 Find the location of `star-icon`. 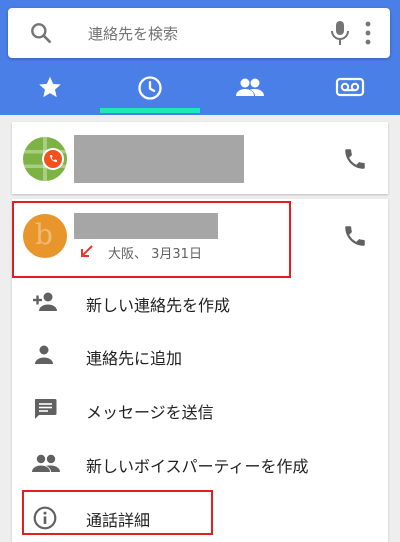

star-icon is located at coordinates (50, 91).